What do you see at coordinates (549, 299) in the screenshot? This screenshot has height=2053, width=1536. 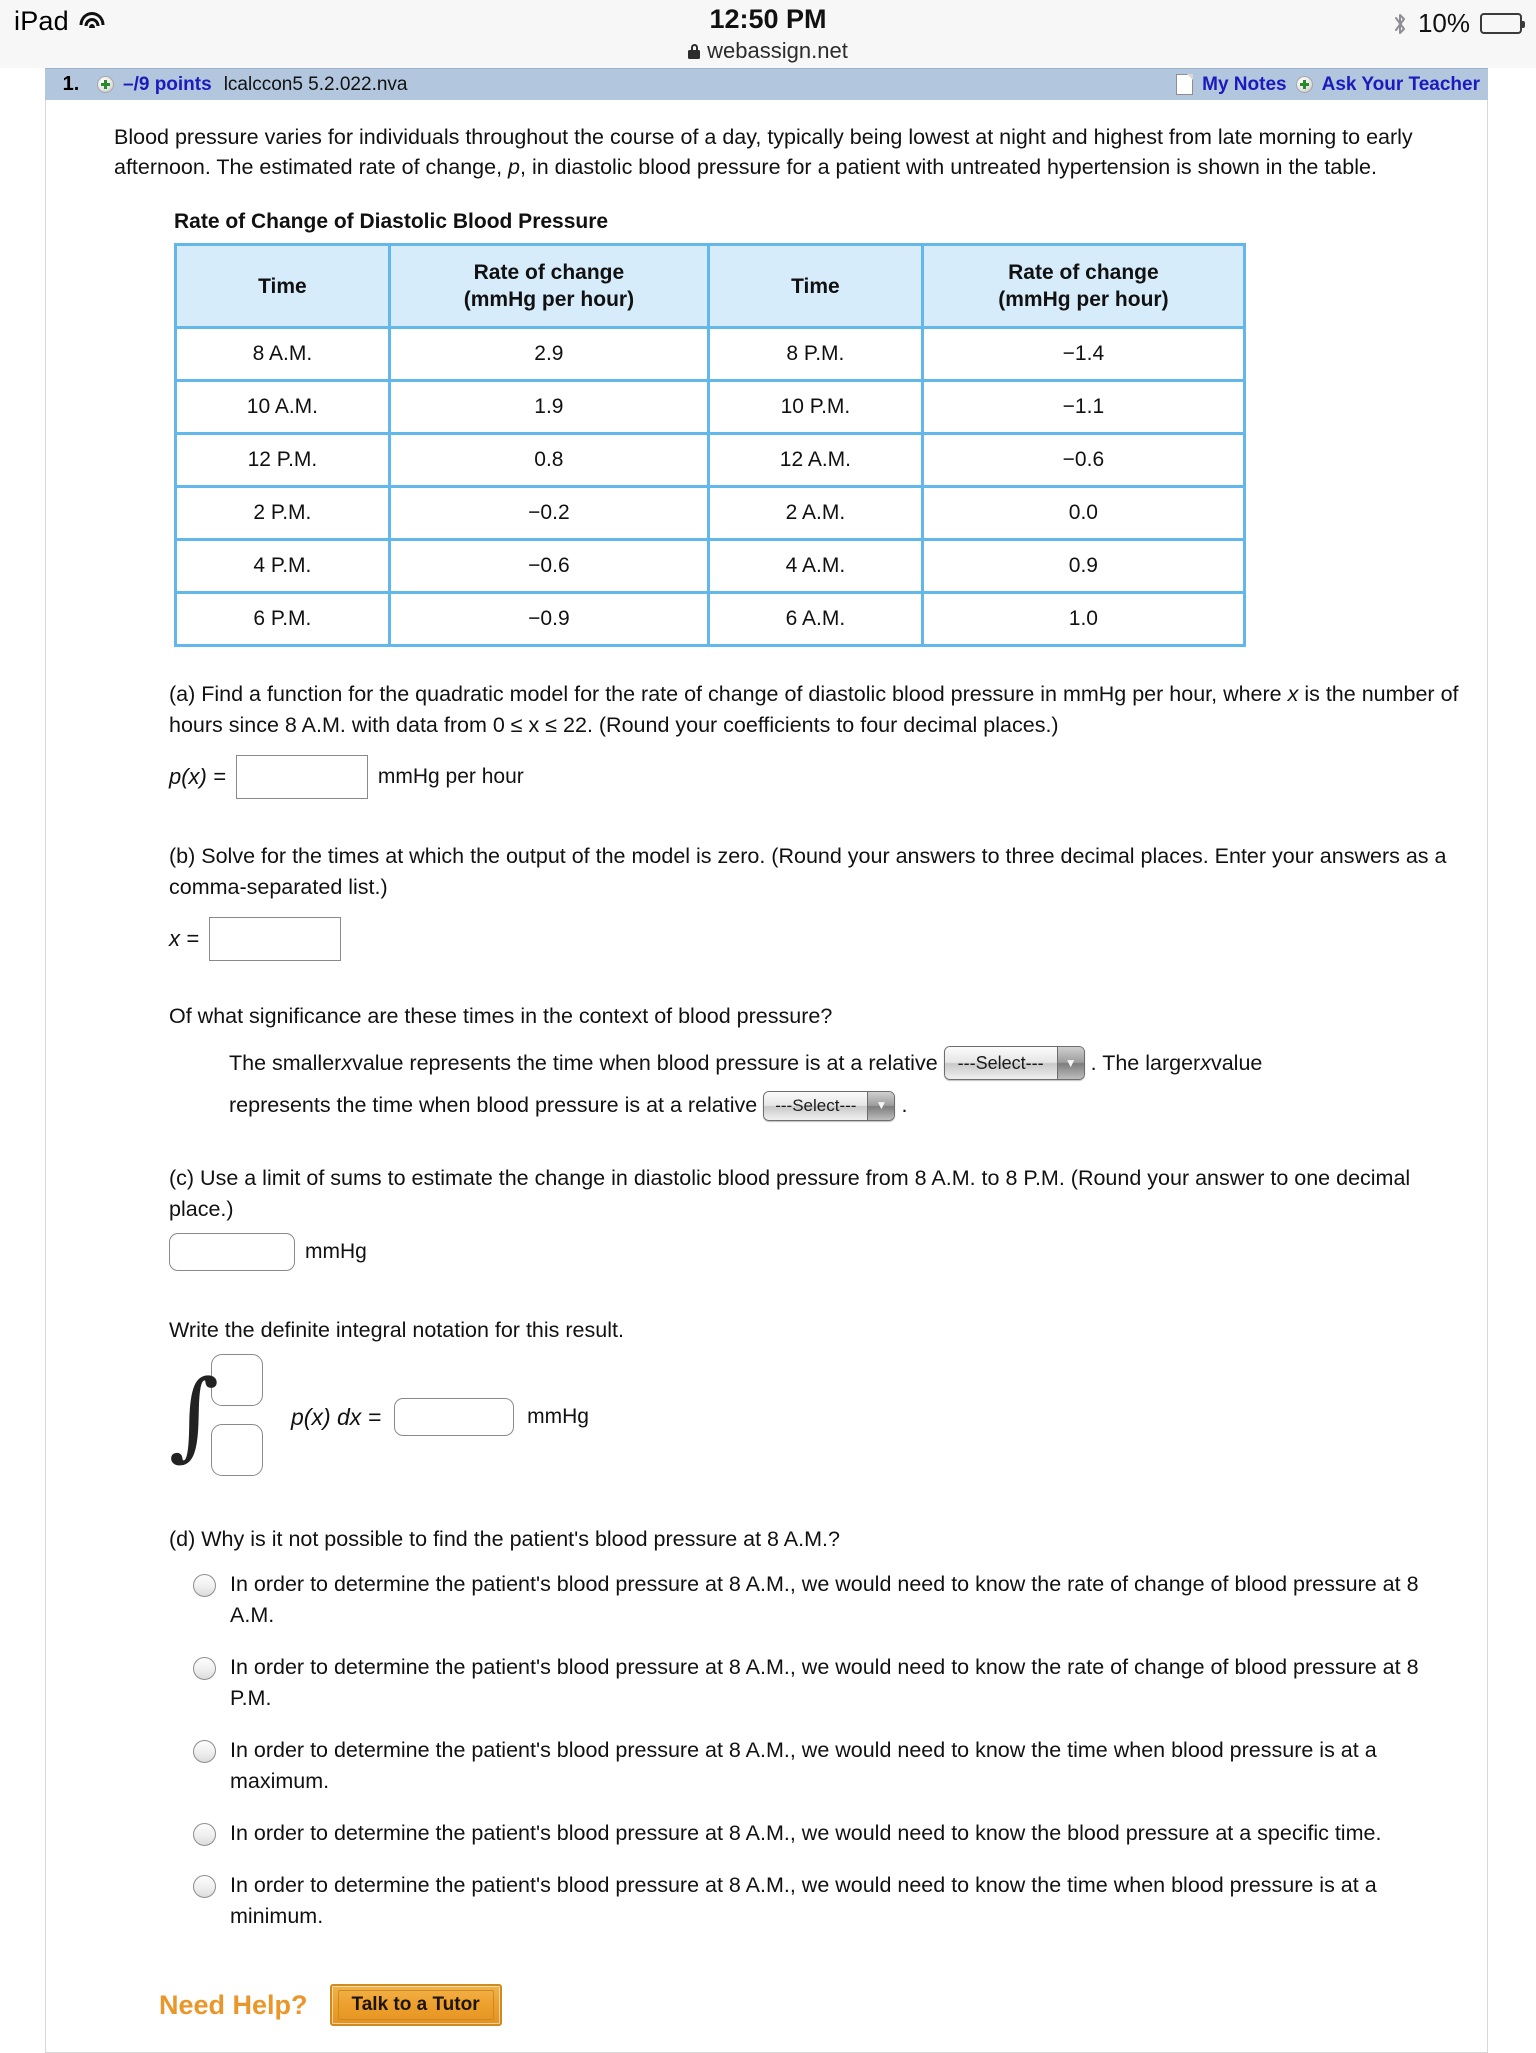 I see `col-header-rate-left-line2: (mmHg per hour)` at bounding box center [549, 299].